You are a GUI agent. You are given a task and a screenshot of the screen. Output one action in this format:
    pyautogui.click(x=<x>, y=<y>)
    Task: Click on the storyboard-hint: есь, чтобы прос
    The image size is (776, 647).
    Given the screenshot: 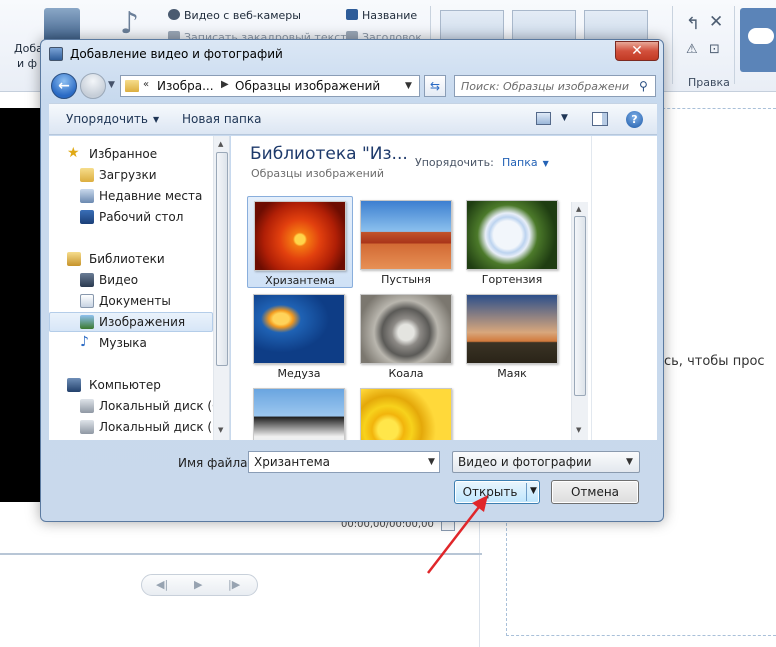 What is the action you would take?
    pyautogui.click(x=710, y=361)
    